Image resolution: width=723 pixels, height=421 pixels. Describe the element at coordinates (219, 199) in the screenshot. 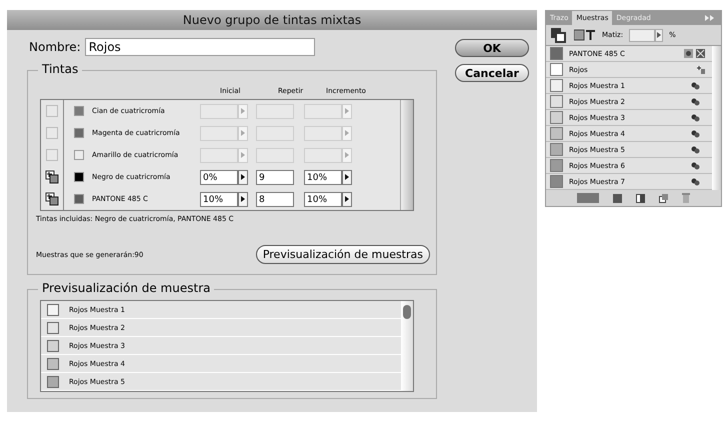

I see `initial-field: 10%` at that location.